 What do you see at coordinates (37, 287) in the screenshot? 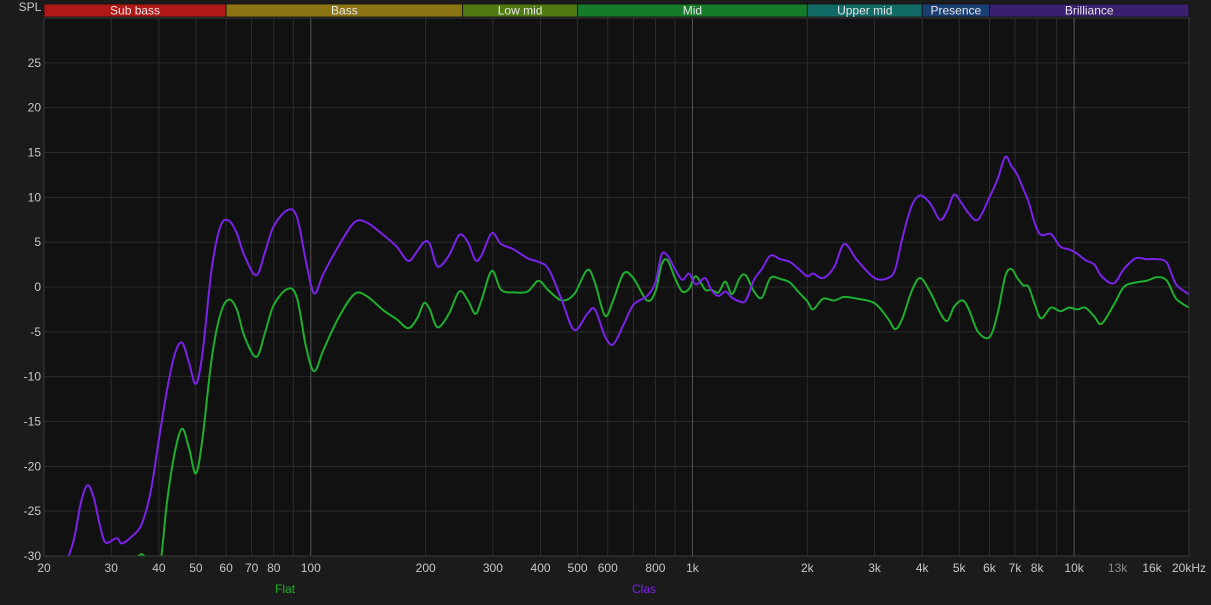
I see `y-tick-label-0: 0` at bounding box center [37, 287].